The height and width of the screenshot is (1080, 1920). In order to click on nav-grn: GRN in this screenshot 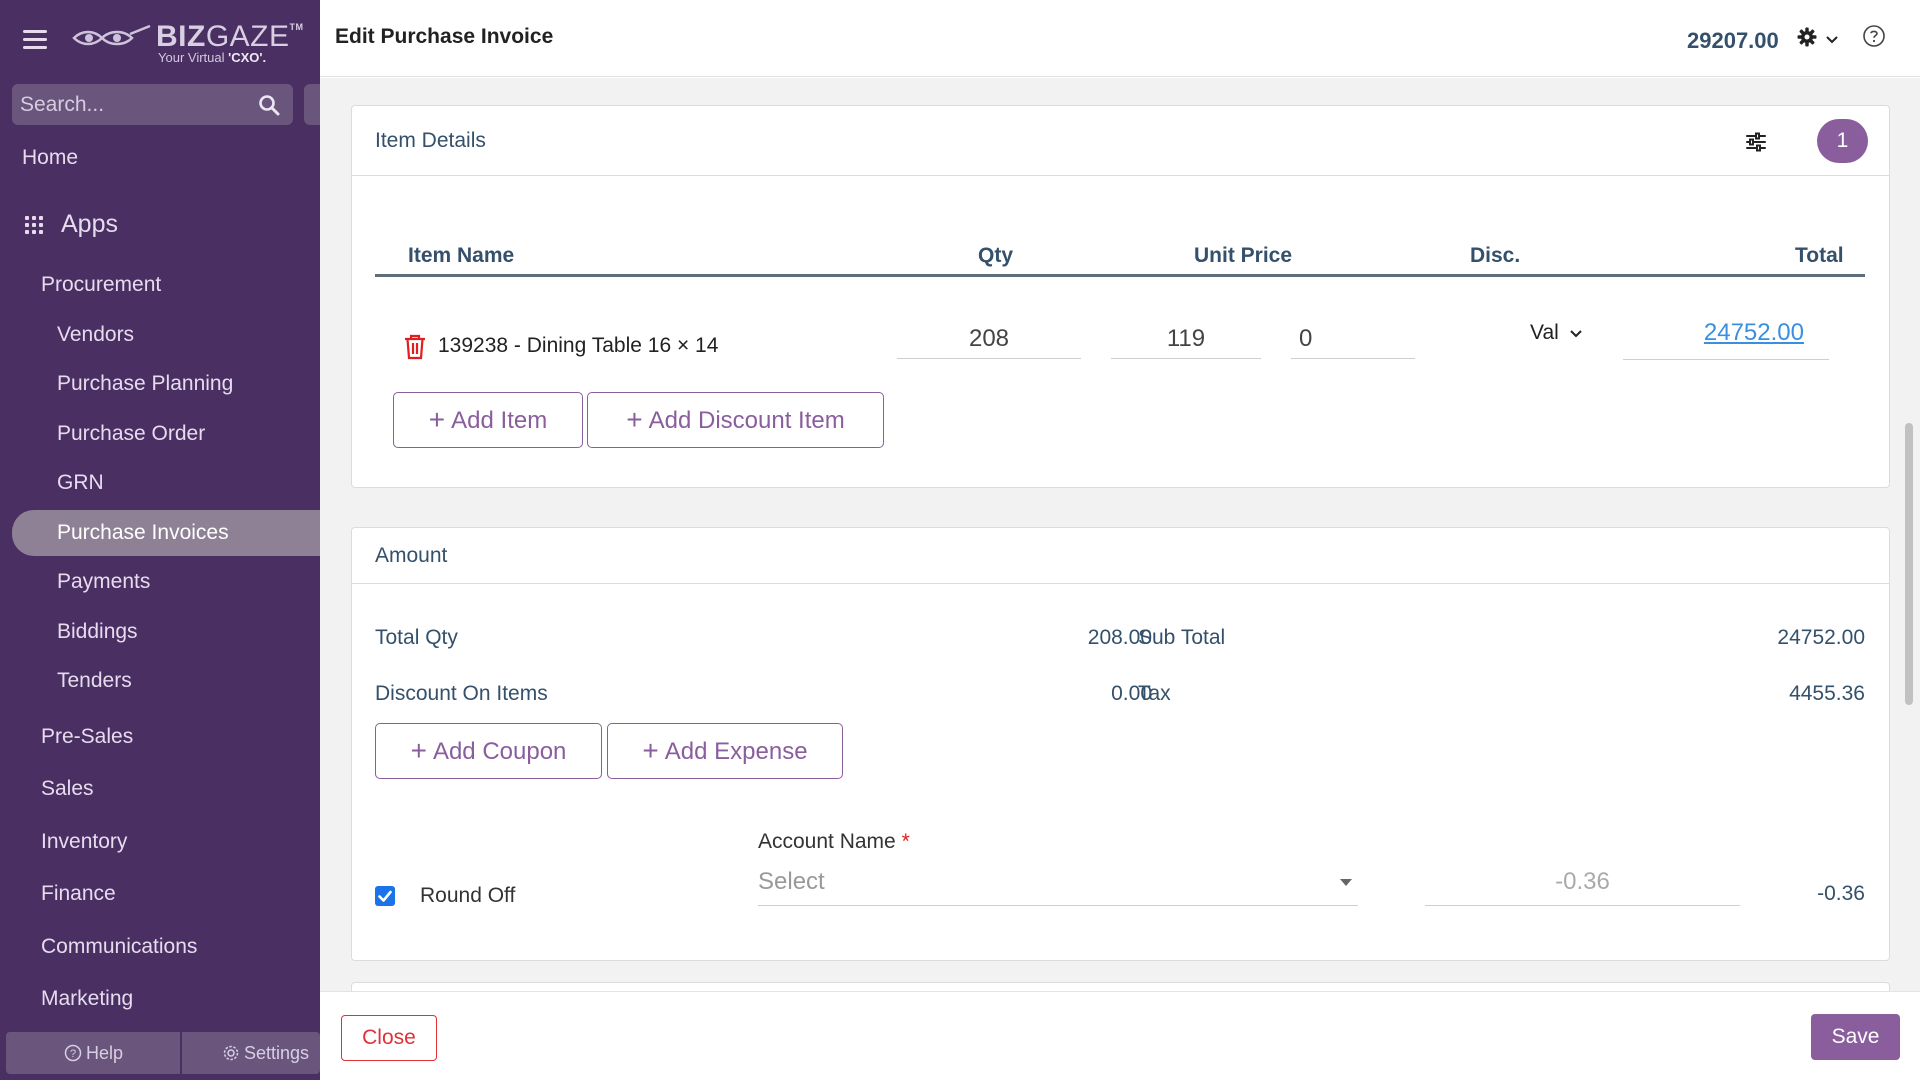, I will do `click(160, 483)`.